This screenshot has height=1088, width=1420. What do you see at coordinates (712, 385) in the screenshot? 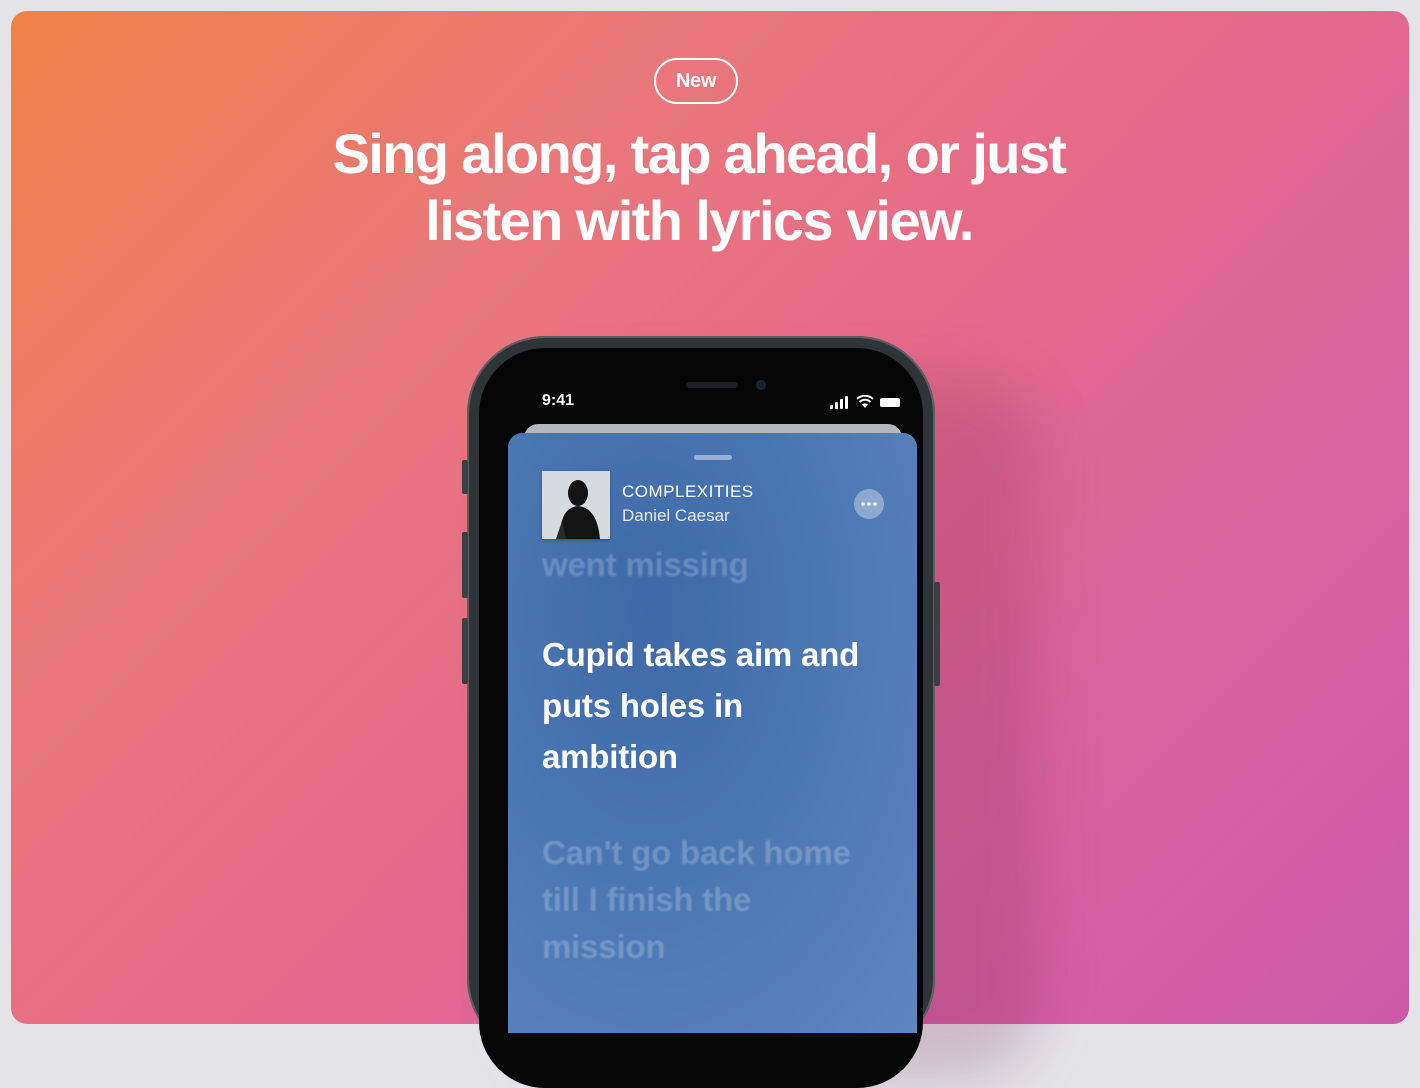
I see `earpiece-speaker` at bounding box center [712, 385].